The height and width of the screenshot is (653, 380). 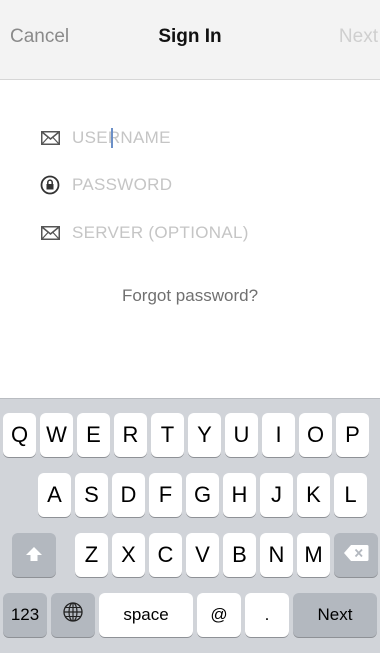 I want to click on key-u: U, so click(x=241, y=435).